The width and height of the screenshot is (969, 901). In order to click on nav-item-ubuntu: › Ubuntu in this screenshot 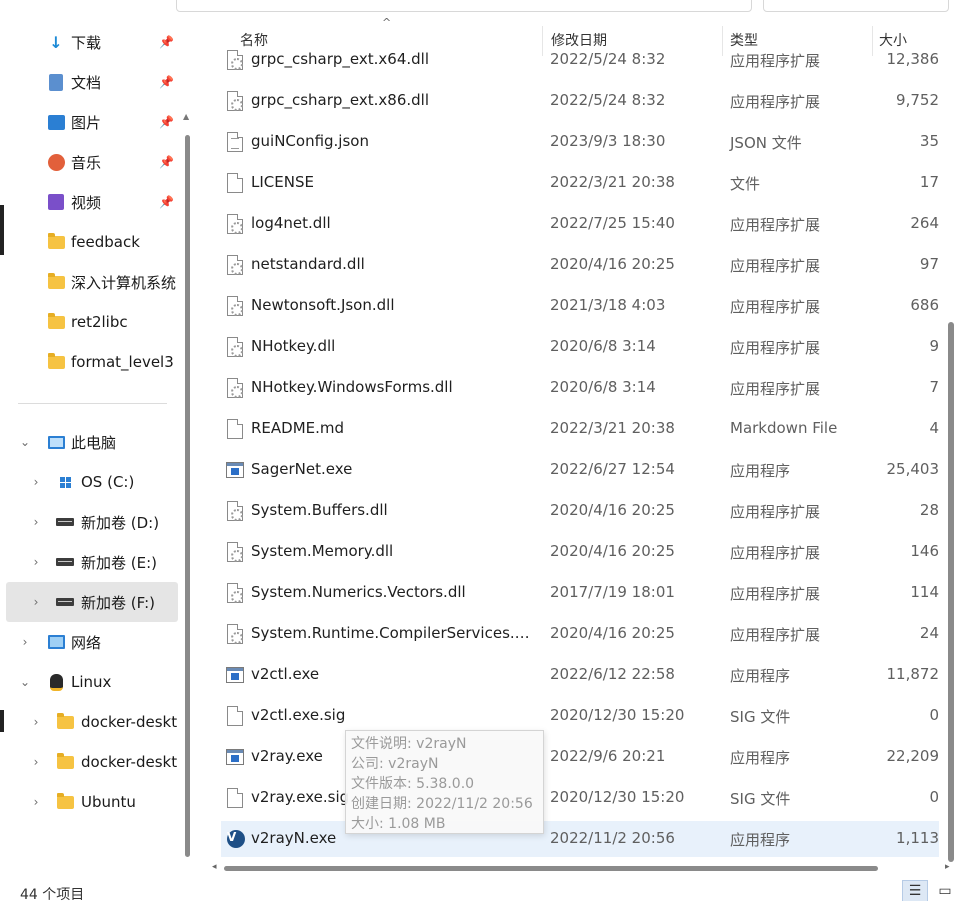, I will do `click(92, 802)`.